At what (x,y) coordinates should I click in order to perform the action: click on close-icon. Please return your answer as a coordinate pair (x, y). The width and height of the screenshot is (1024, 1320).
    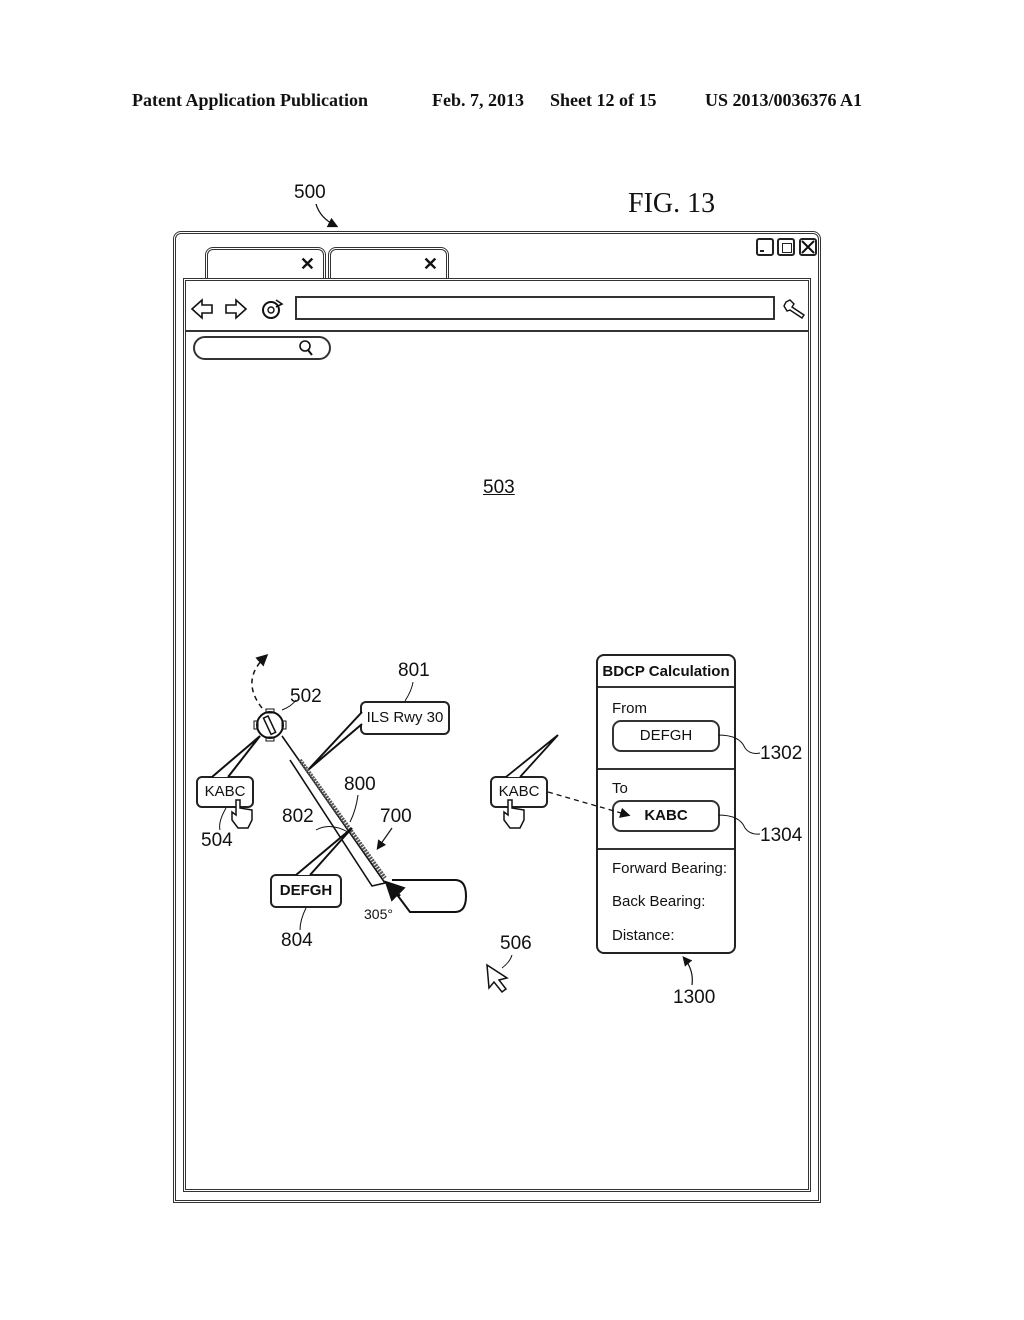
    Looking at the image, I should click on (808, 247).